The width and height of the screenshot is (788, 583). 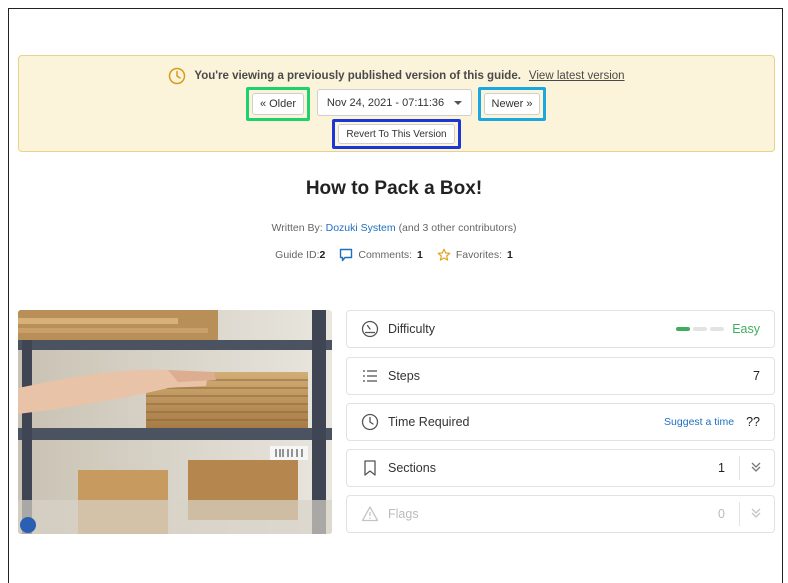 What do you see at coordinates (322, 255) in the screenshot?
I see `guide-id-value: 2` at bounding box center [322, 255].